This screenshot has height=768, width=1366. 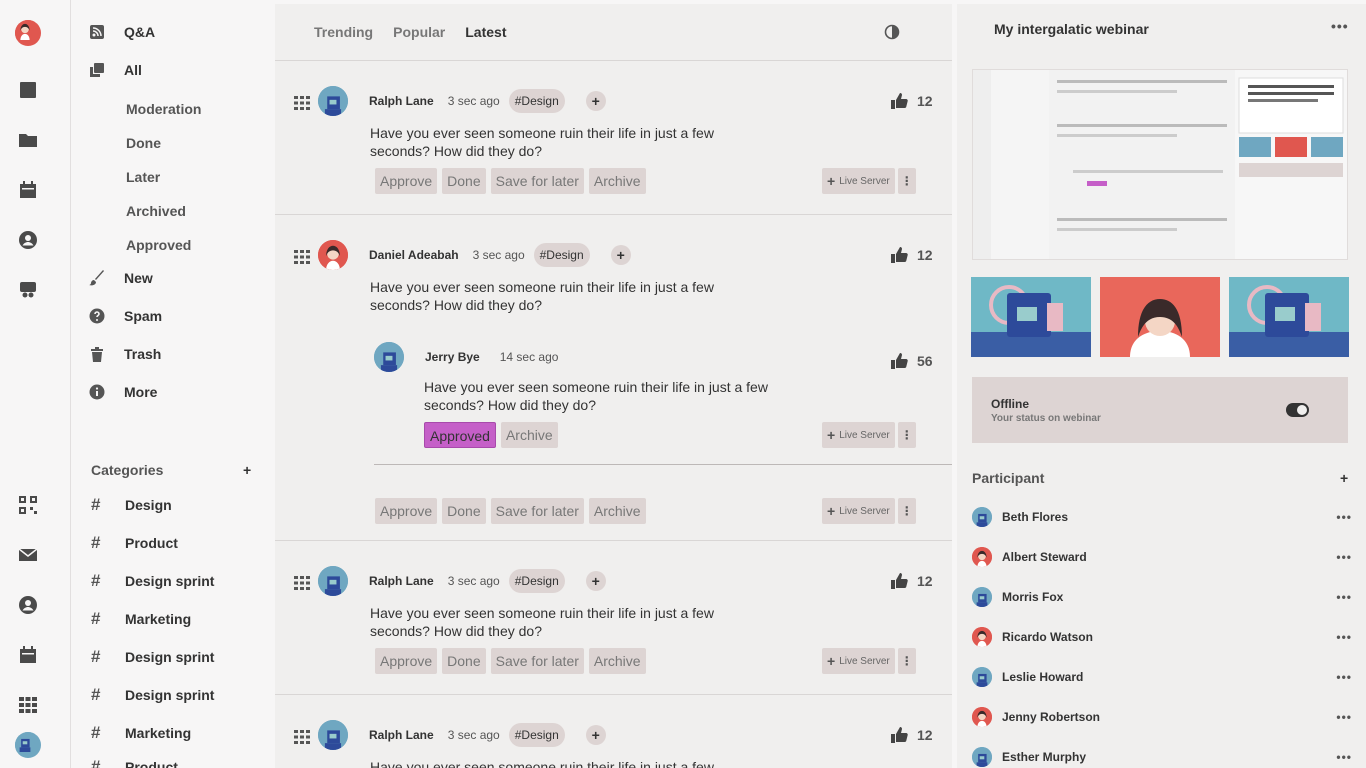 I want to click on like-button: 56, so click(x=911, y=361).